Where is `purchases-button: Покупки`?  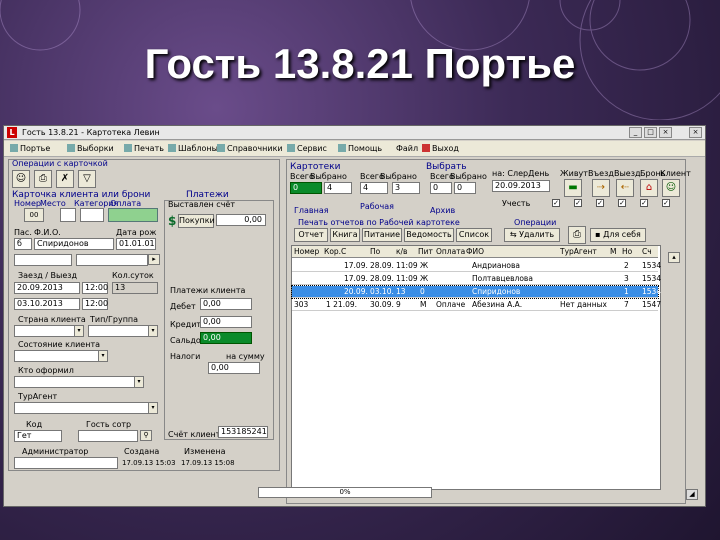
purchases-button: Покупки is located at coordinates (196, 221).